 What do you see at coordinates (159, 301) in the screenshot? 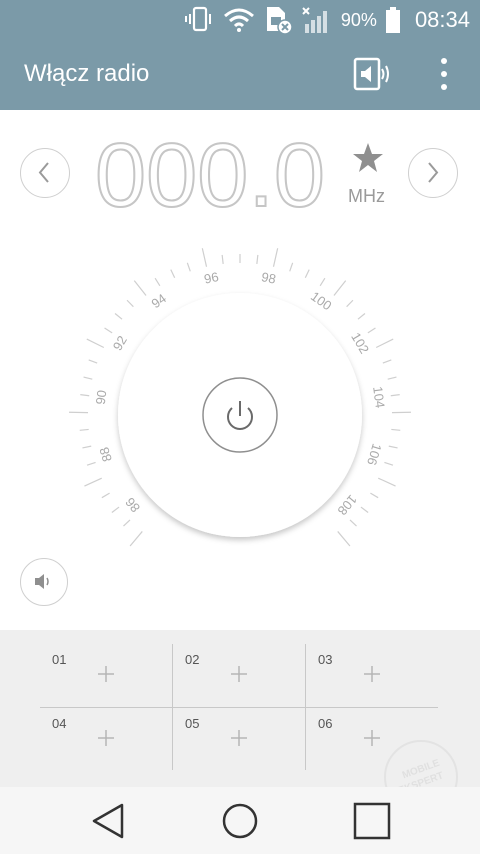
I see `dial-label: 94` at bounding box center [159, 301].